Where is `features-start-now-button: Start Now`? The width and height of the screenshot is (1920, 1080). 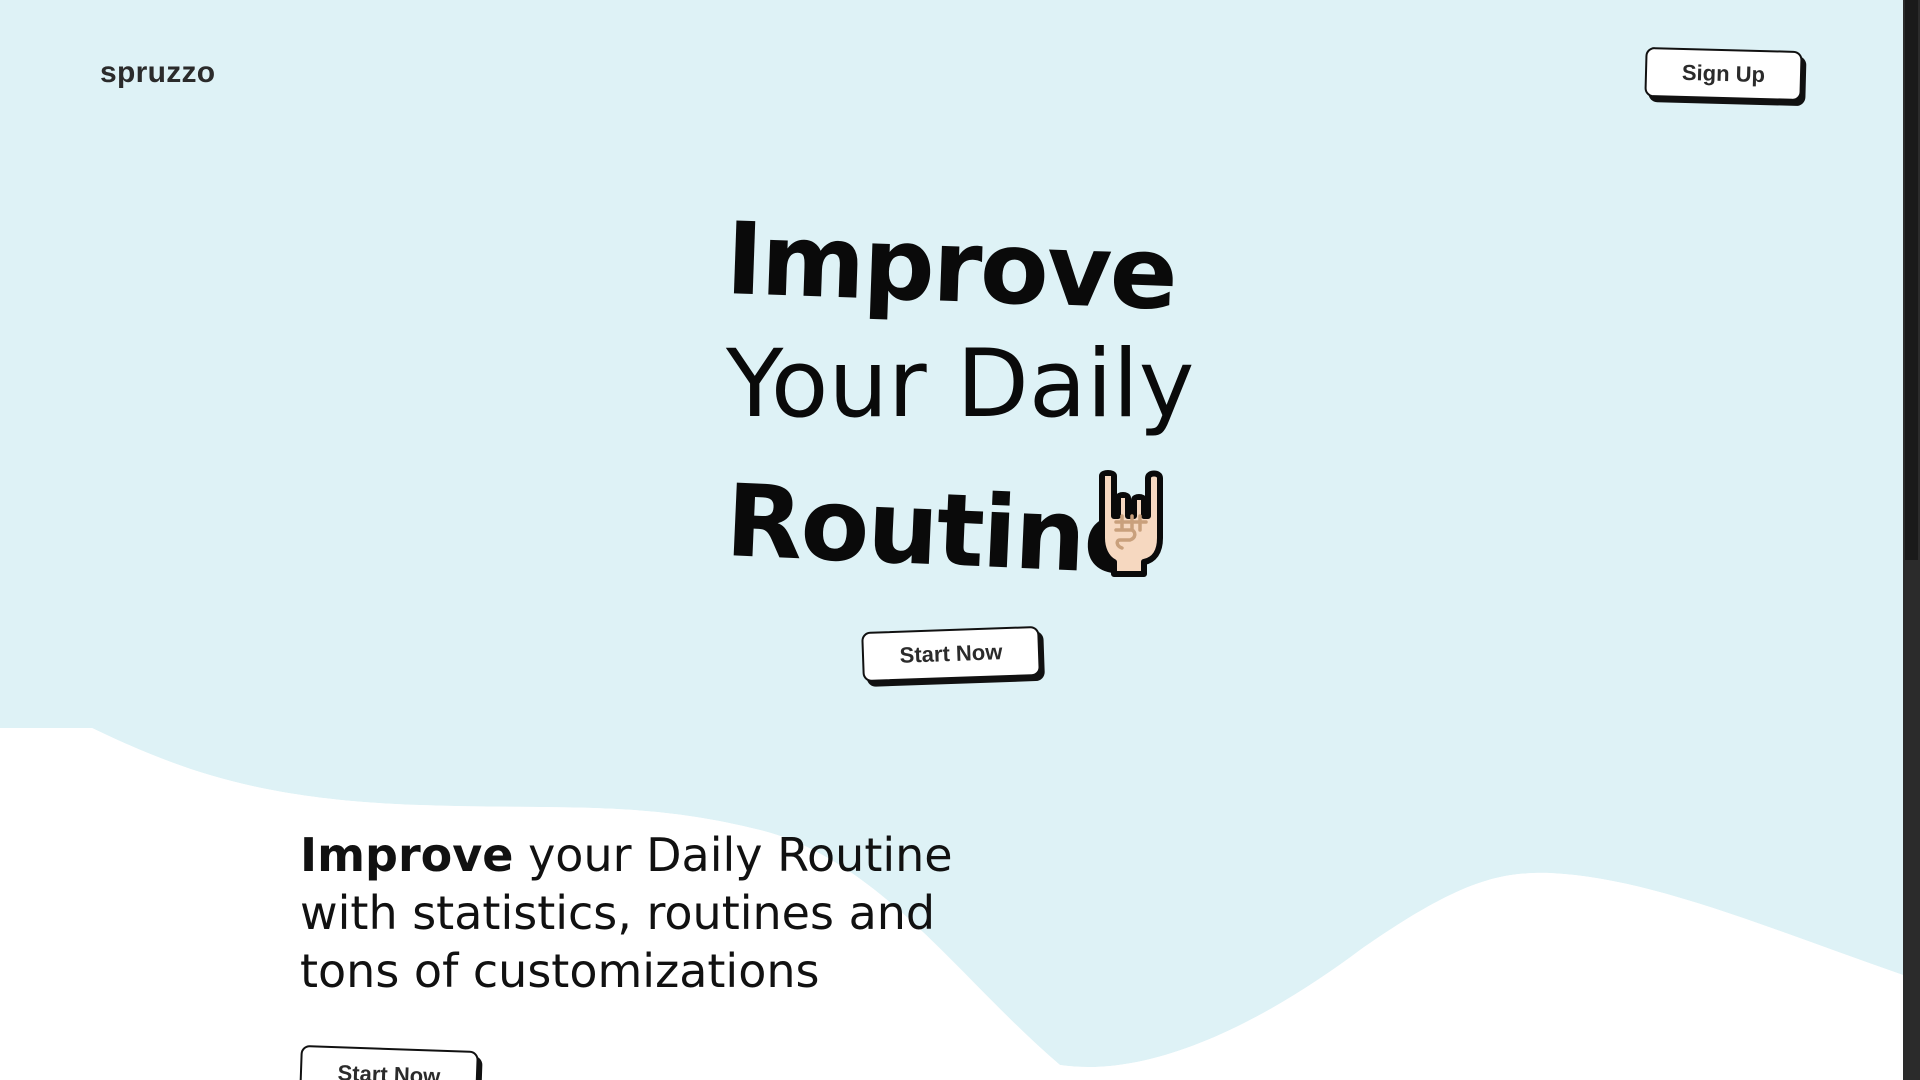
features-start-now-button: Start Now is located at coordinates (389, 1062).